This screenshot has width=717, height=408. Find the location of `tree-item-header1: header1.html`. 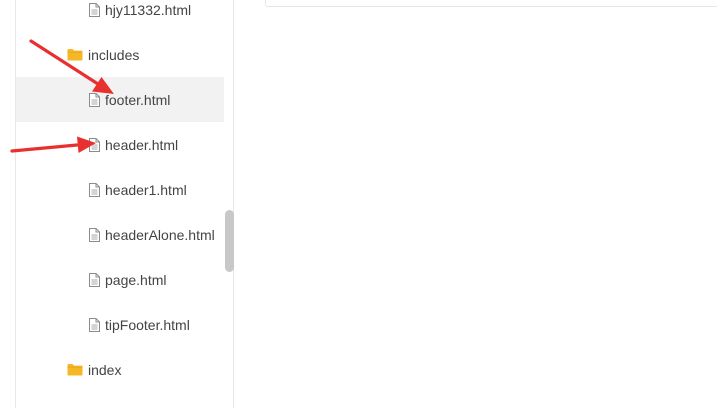

tree-item-header1: header1.html is located at coordinates (120, 189).